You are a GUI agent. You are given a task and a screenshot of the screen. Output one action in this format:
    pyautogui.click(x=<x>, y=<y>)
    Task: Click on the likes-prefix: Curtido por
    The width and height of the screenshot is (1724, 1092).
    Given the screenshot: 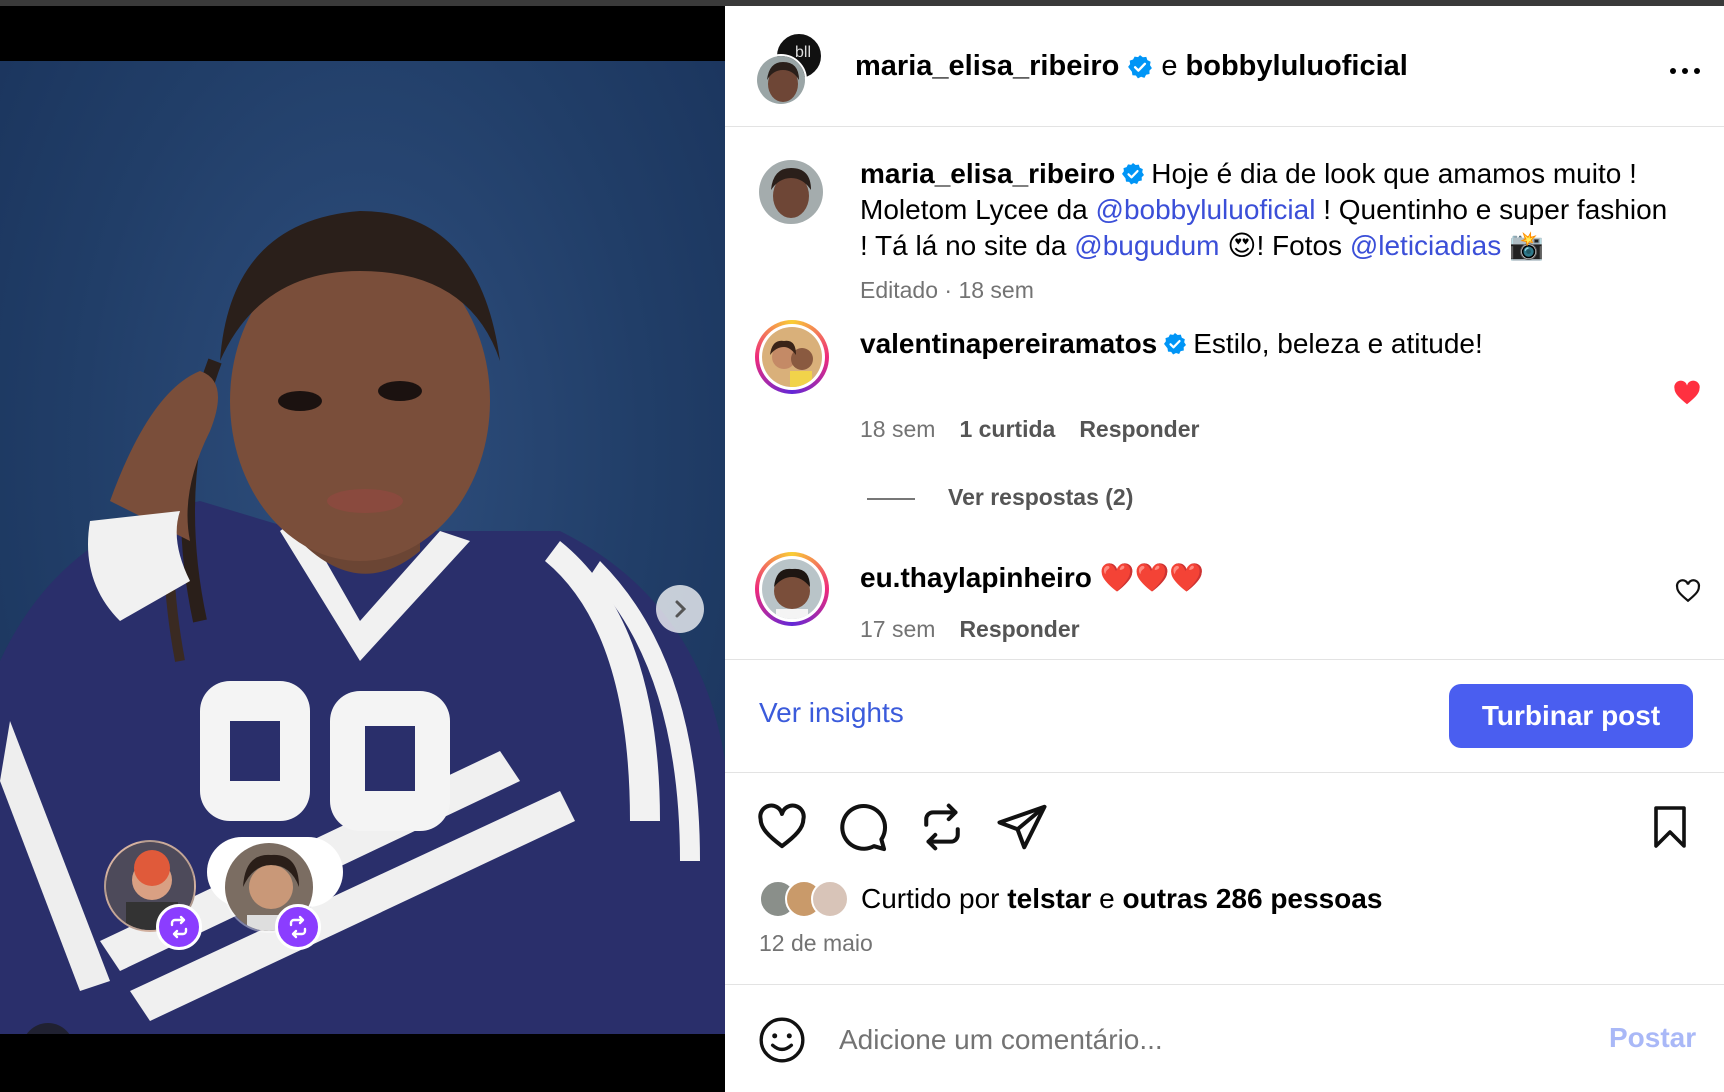 What is the action you would take?
    pyautogui.click(x=930, y=898)
    